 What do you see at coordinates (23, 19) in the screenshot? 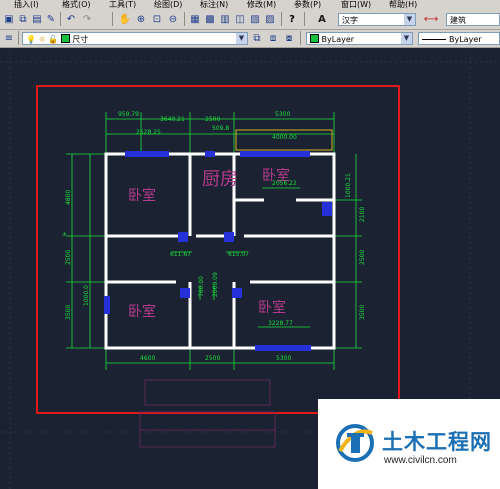
I see `copy-icon: ⧉` at bounding box center [23, 19].